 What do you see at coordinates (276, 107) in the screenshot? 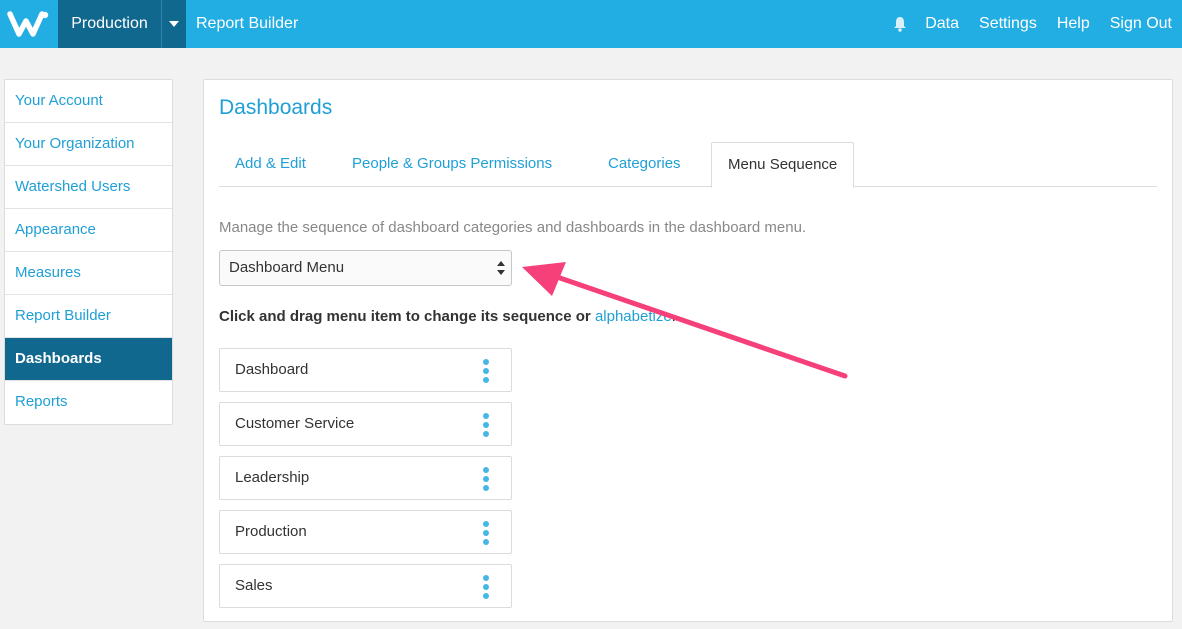
I see `page-title: Dashboards` at bounding box center [276, 107].